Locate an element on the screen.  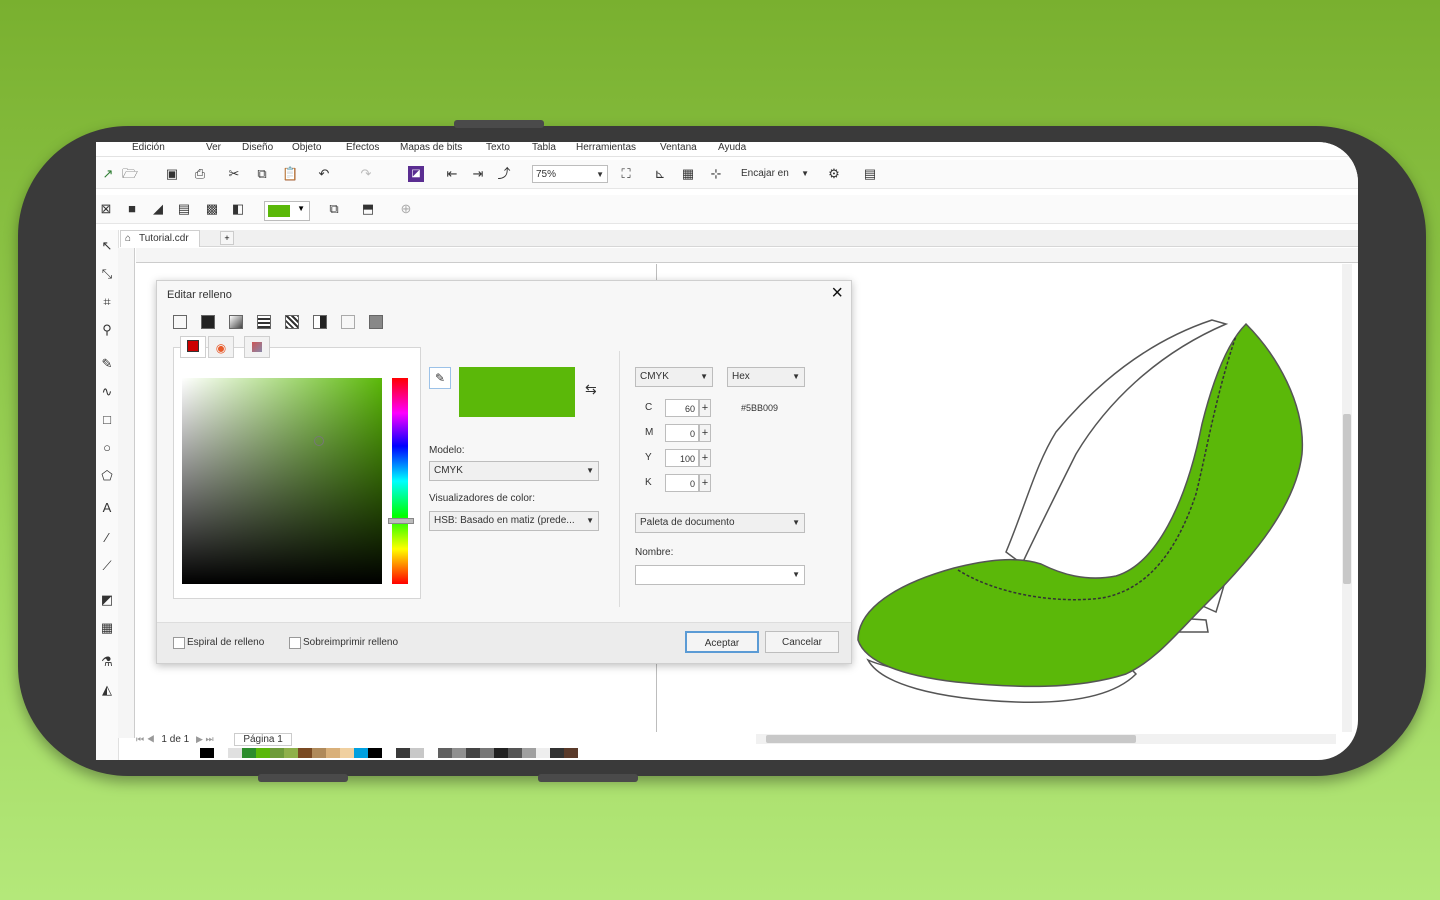
zoom-level-select: 75% ▼ is located at coordinates (570, 174).